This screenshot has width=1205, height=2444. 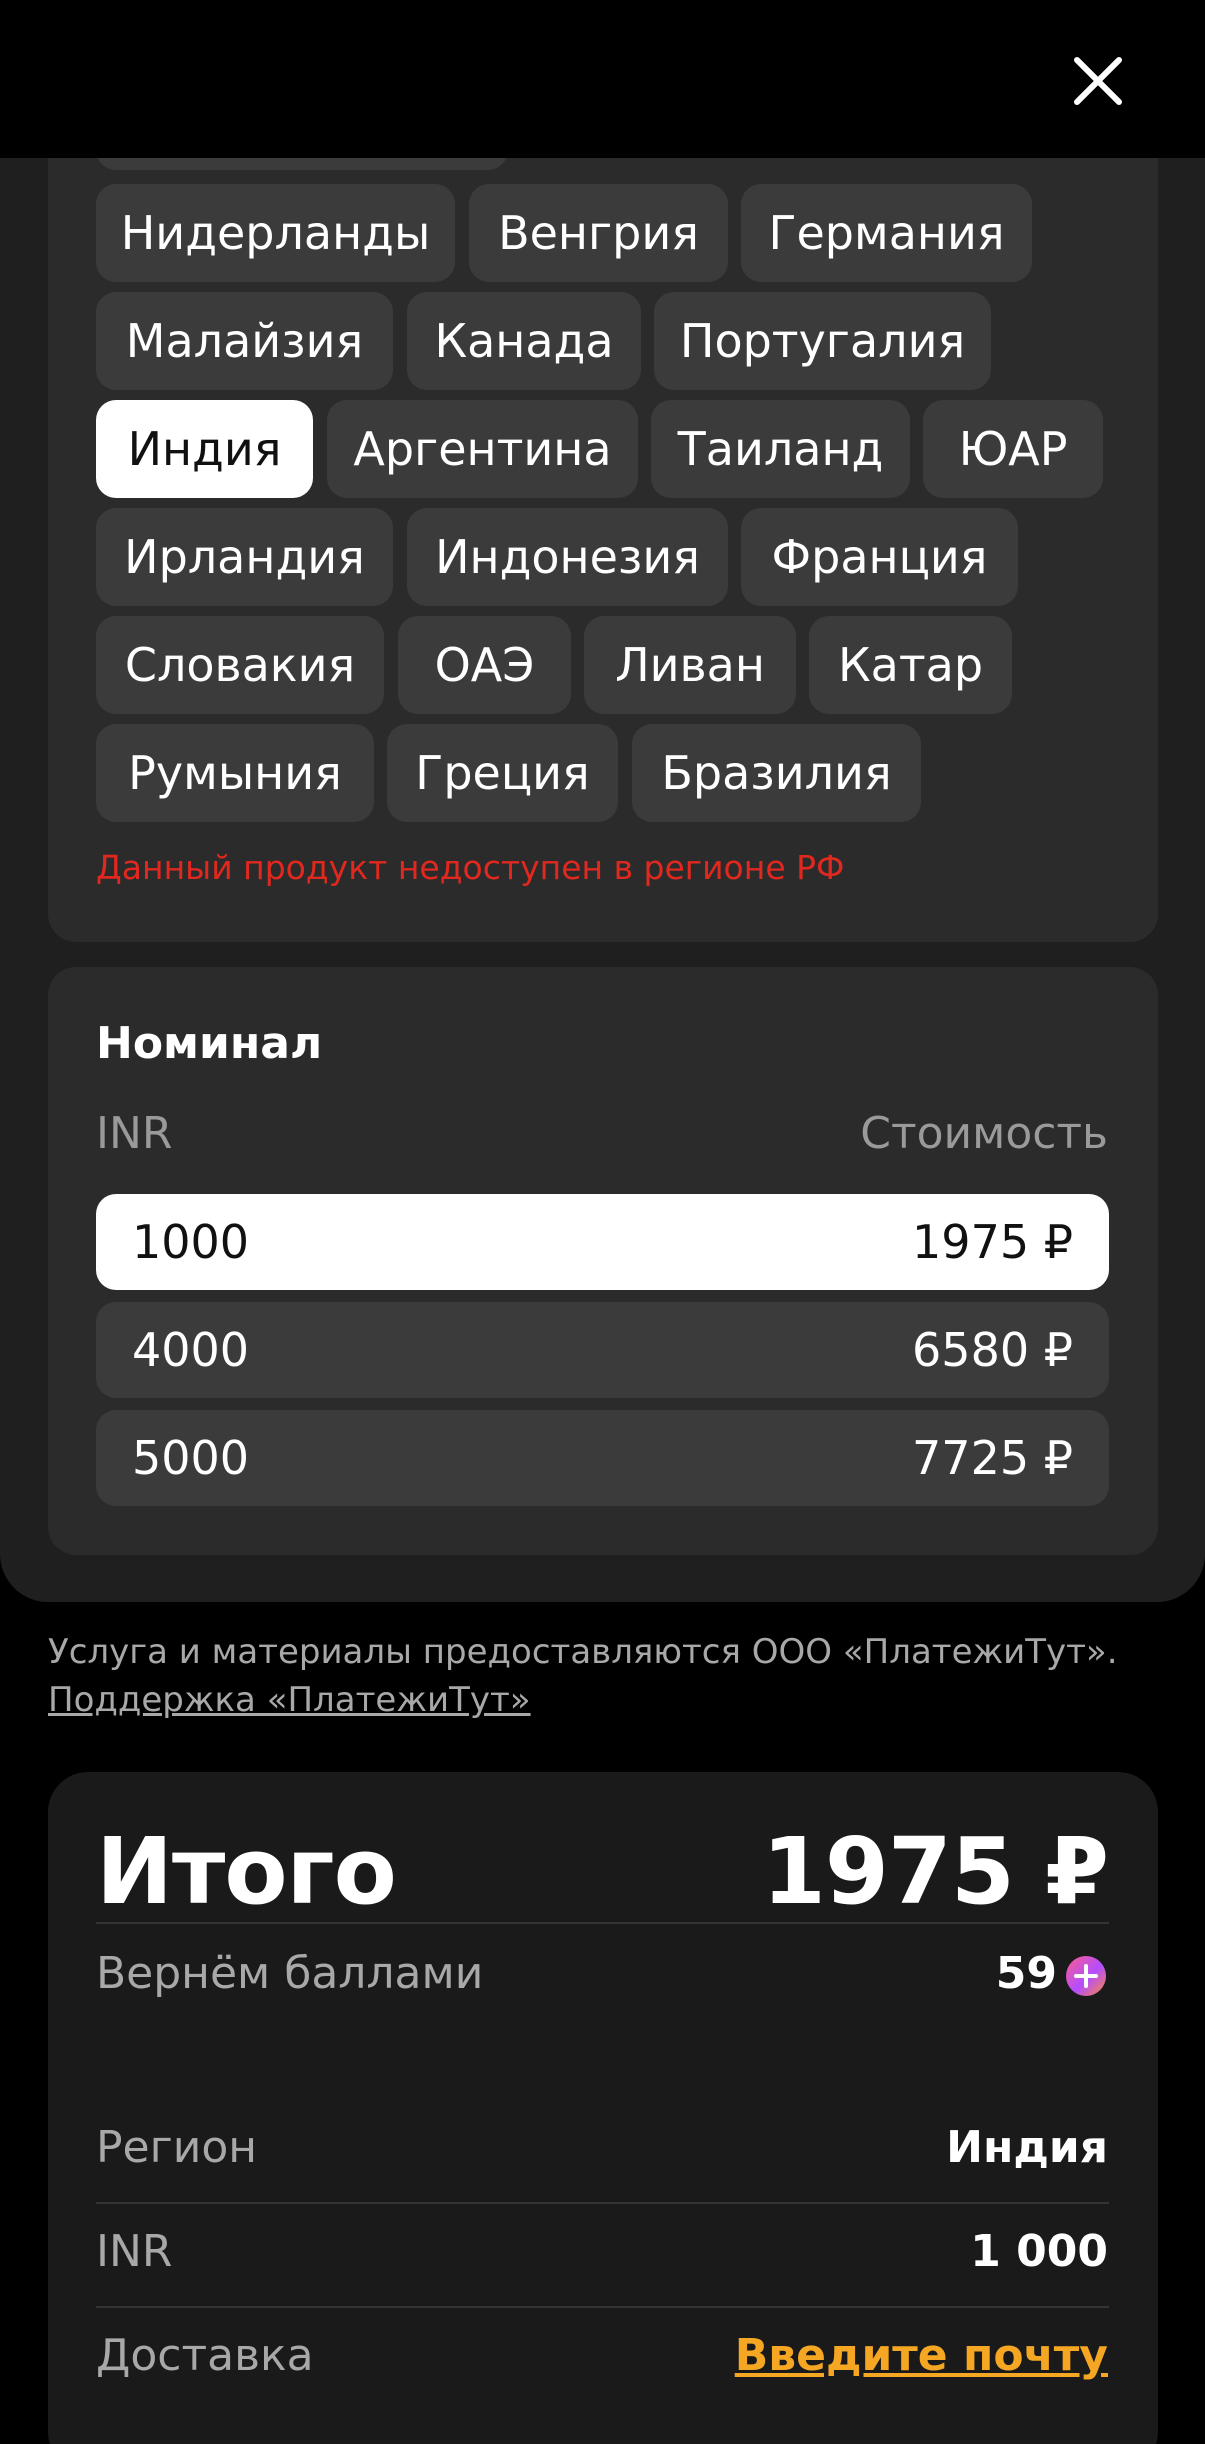 I want to click on close-icon, so click(x=1098, y=81).